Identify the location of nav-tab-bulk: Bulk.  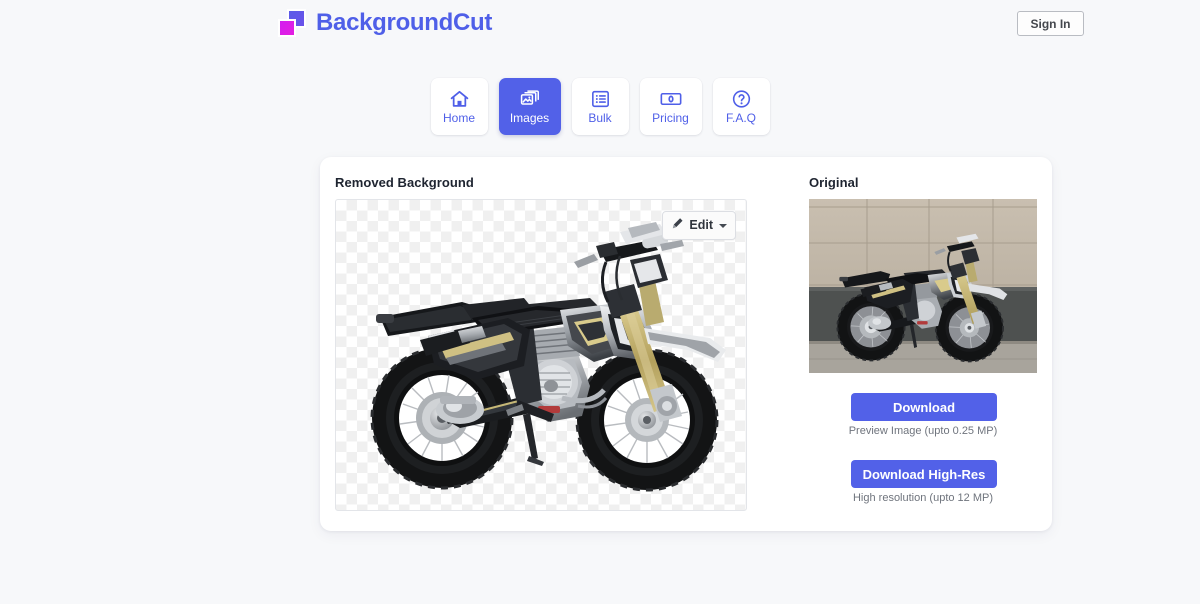
(600, 106).